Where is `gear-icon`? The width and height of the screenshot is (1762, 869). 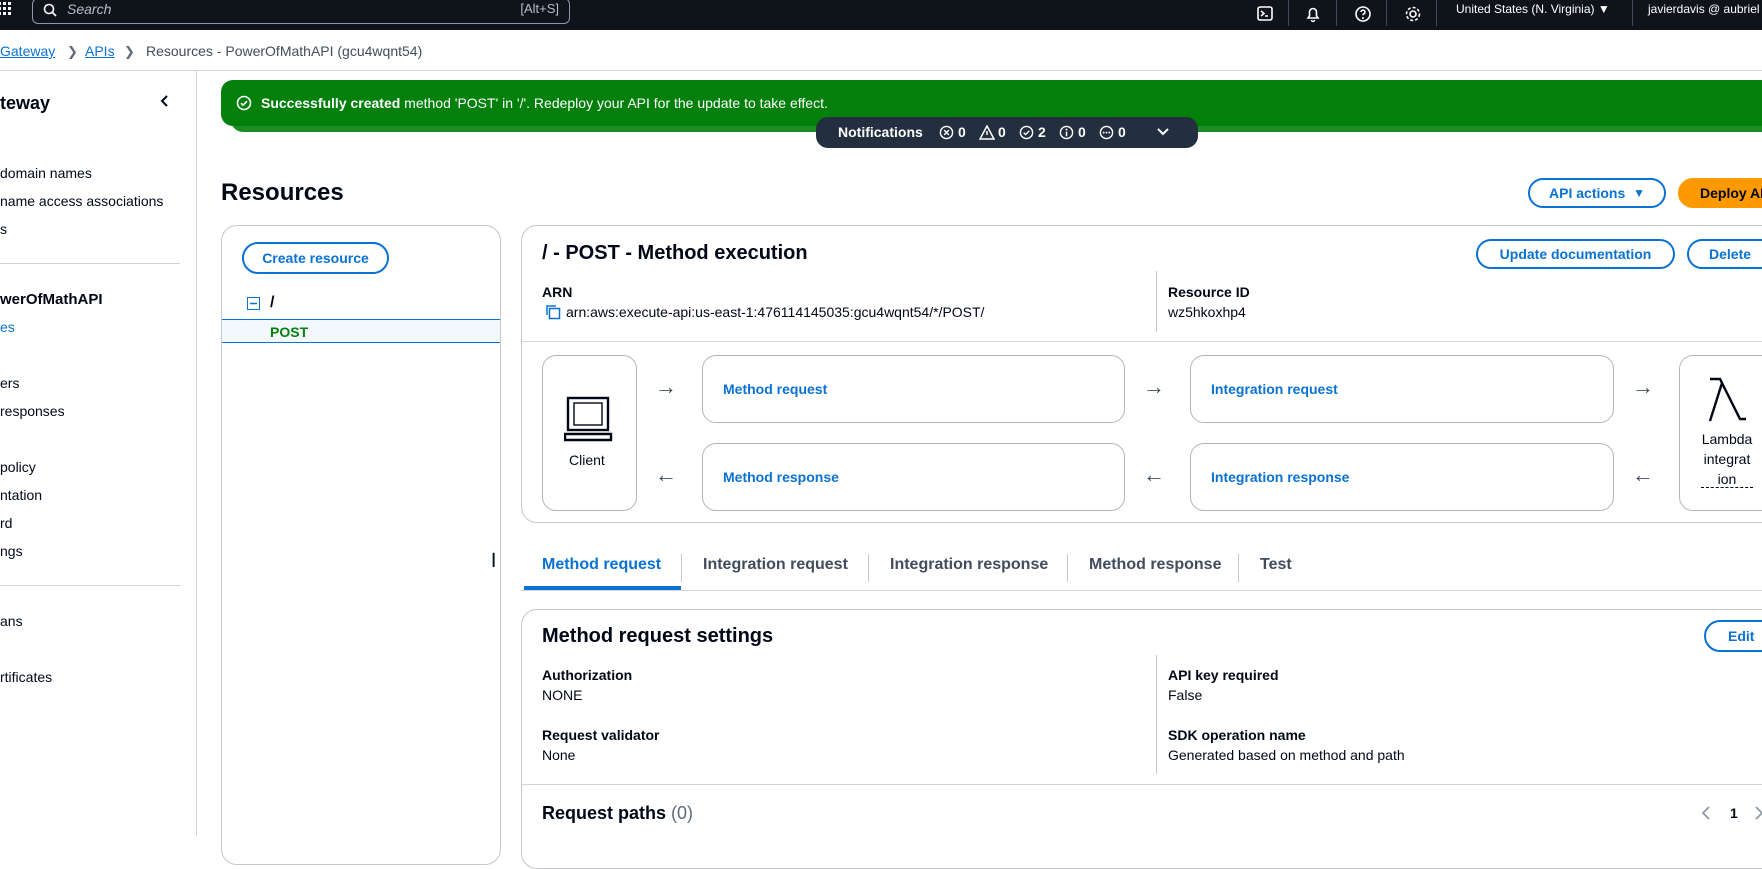 gear-icon is located at coordinates (1413, 14).